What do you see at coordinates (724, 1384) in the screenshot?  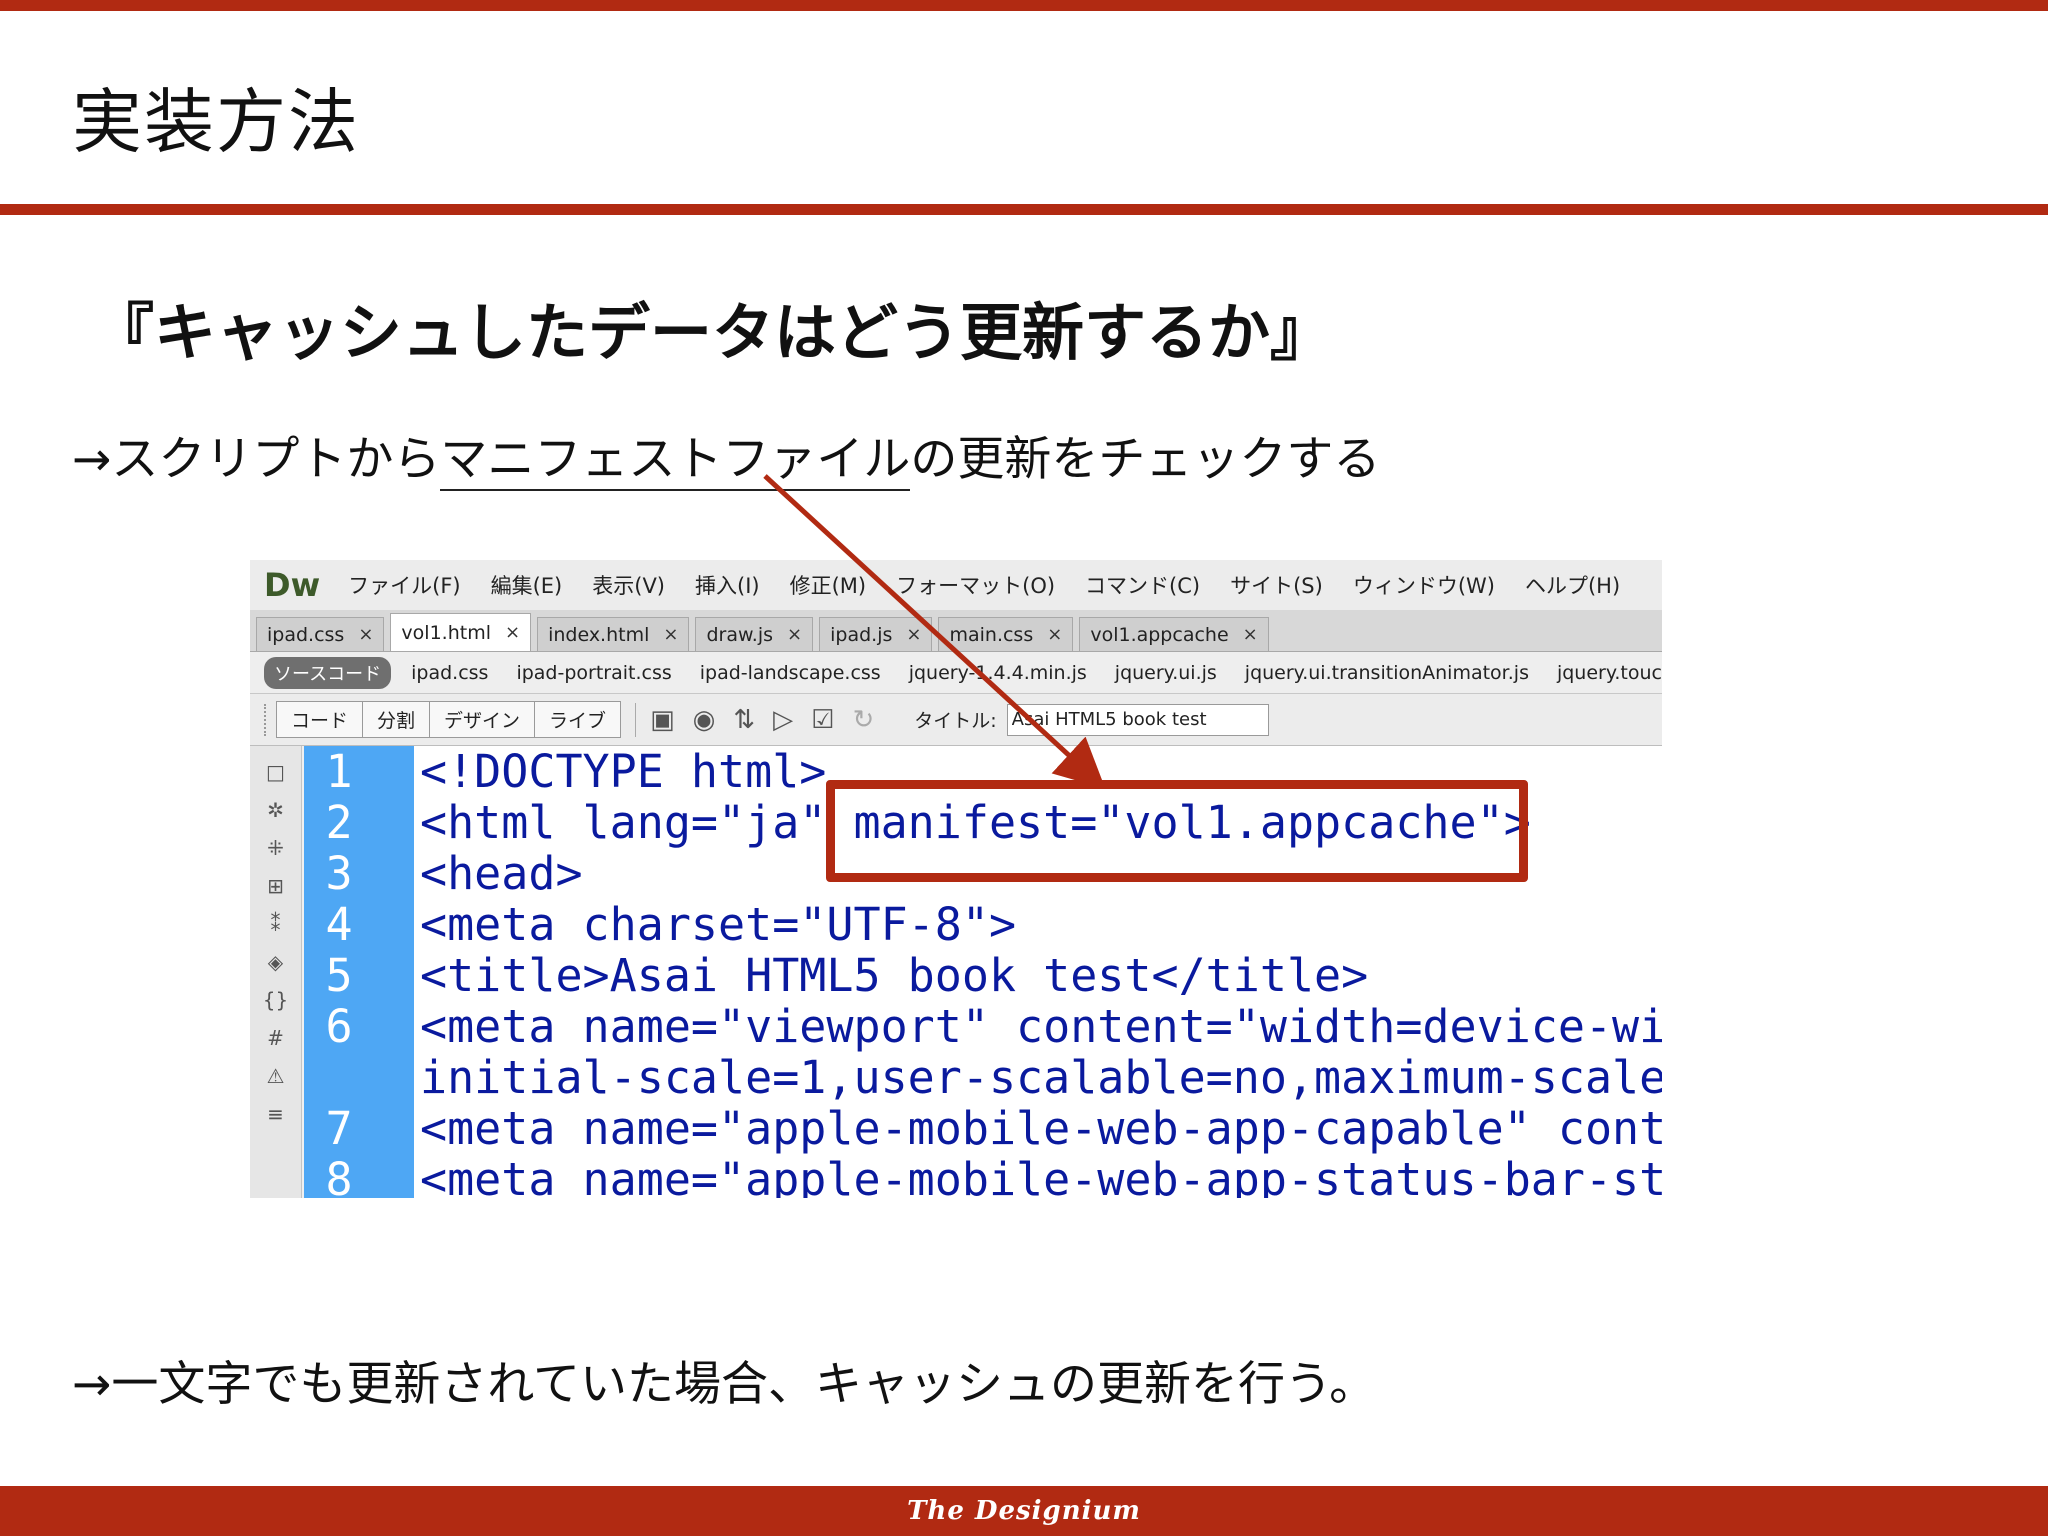 I see `bullet-point-2: →一文字でも更新されていた場合、キャッシュの更新を行う。` at bounding box center [724, 1384].